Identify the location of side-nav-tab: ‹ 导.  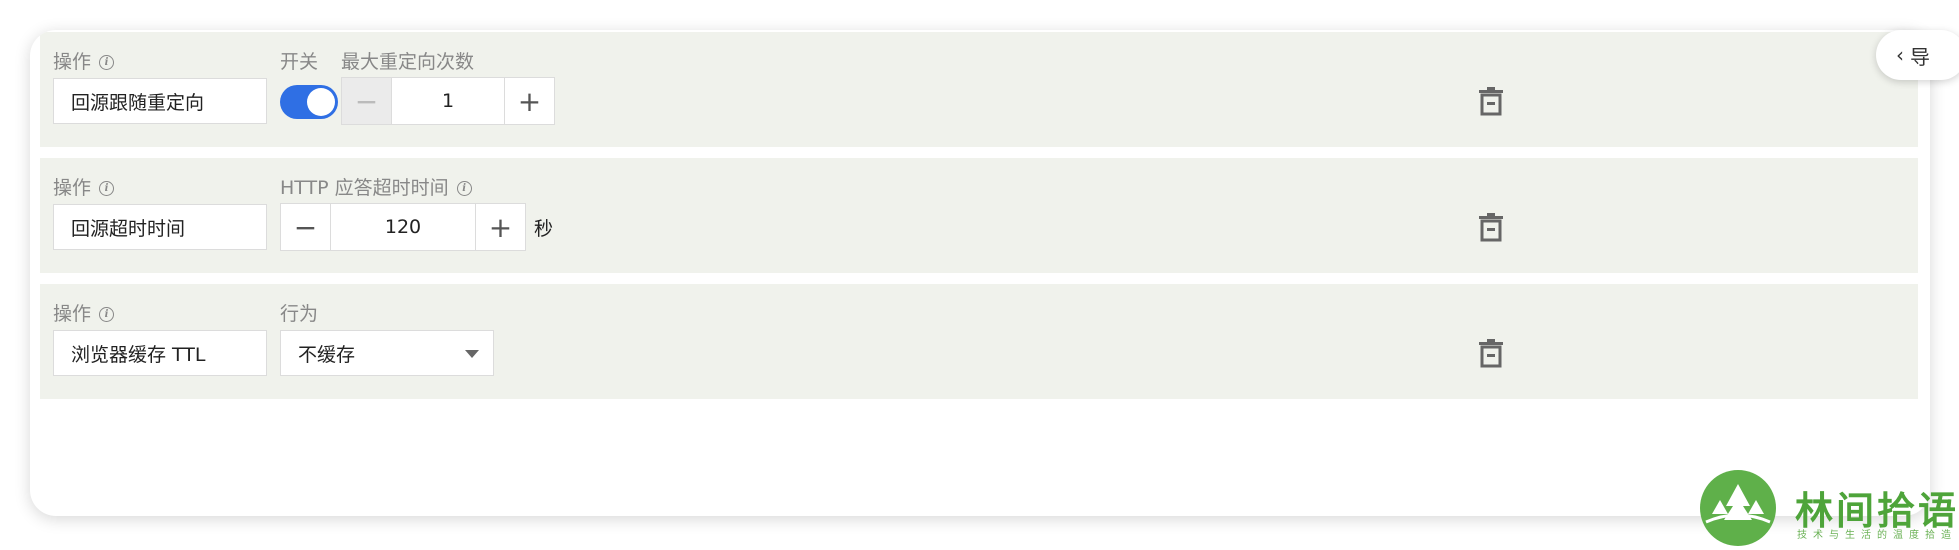
(1917, 55).